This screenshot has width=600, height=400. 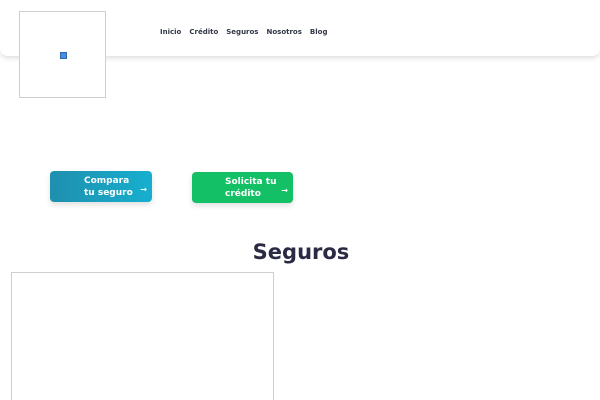 What do you see at coordinates (301, 252) in the screenshot?
I see `section-title: Seguros` at bounding box center [301, 252].